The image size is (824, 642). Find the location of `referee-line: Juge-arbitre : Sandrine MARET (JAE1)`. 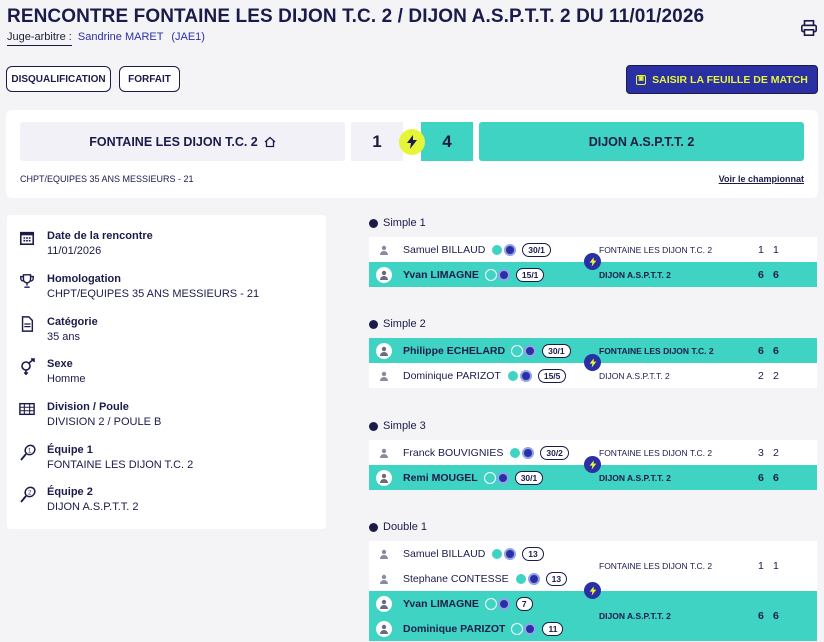

referee-line: Juge-arbitre : Sandrine MARET (JAE1) is located at coordinates (106, 38).